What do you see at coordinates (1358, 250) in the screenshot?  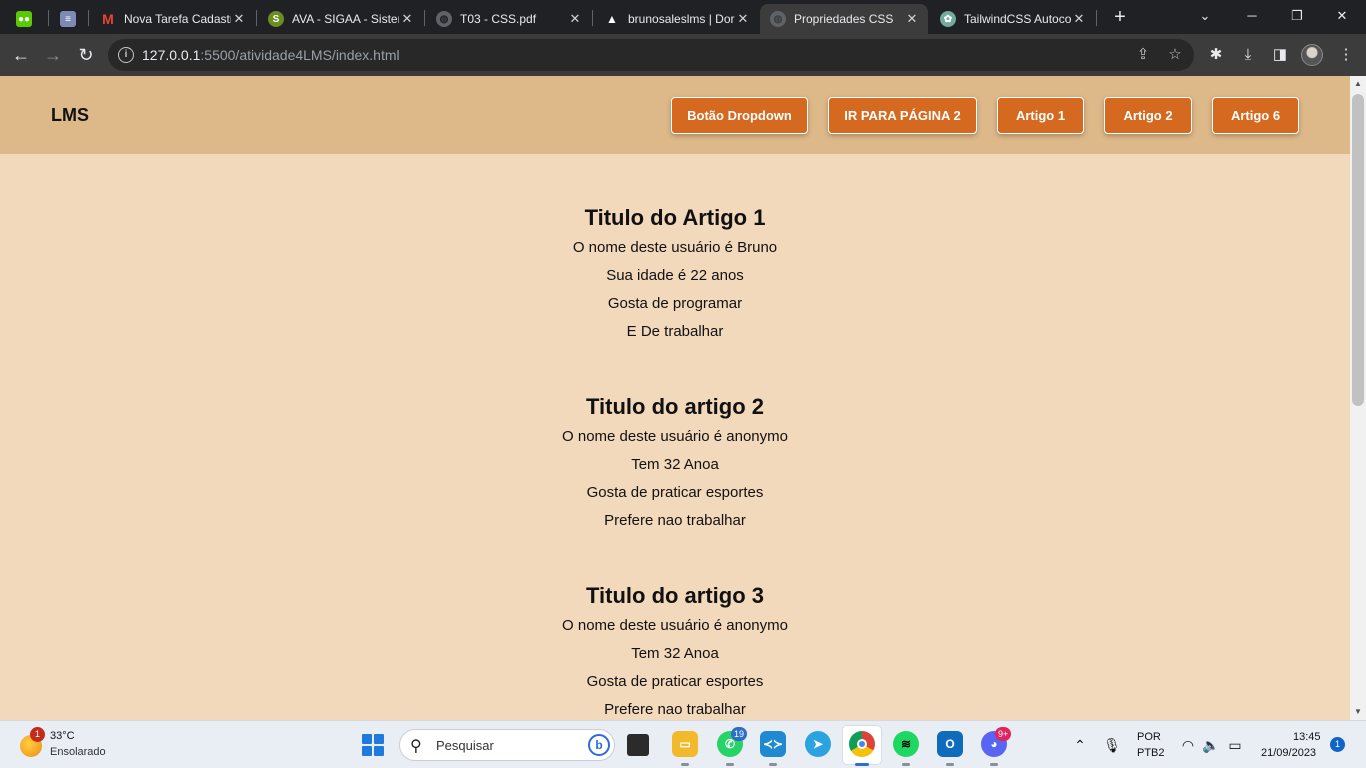 I see `scroll-thumb` at bounding box center [1358, 250].